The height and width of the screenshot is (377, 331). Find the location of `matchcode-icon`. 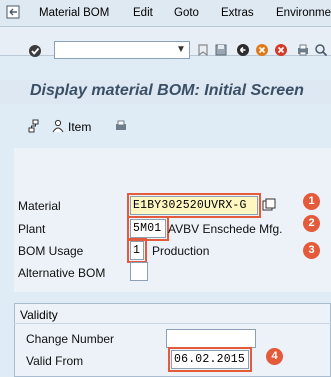

matchcode-icon is located at coordinates (269, 205).